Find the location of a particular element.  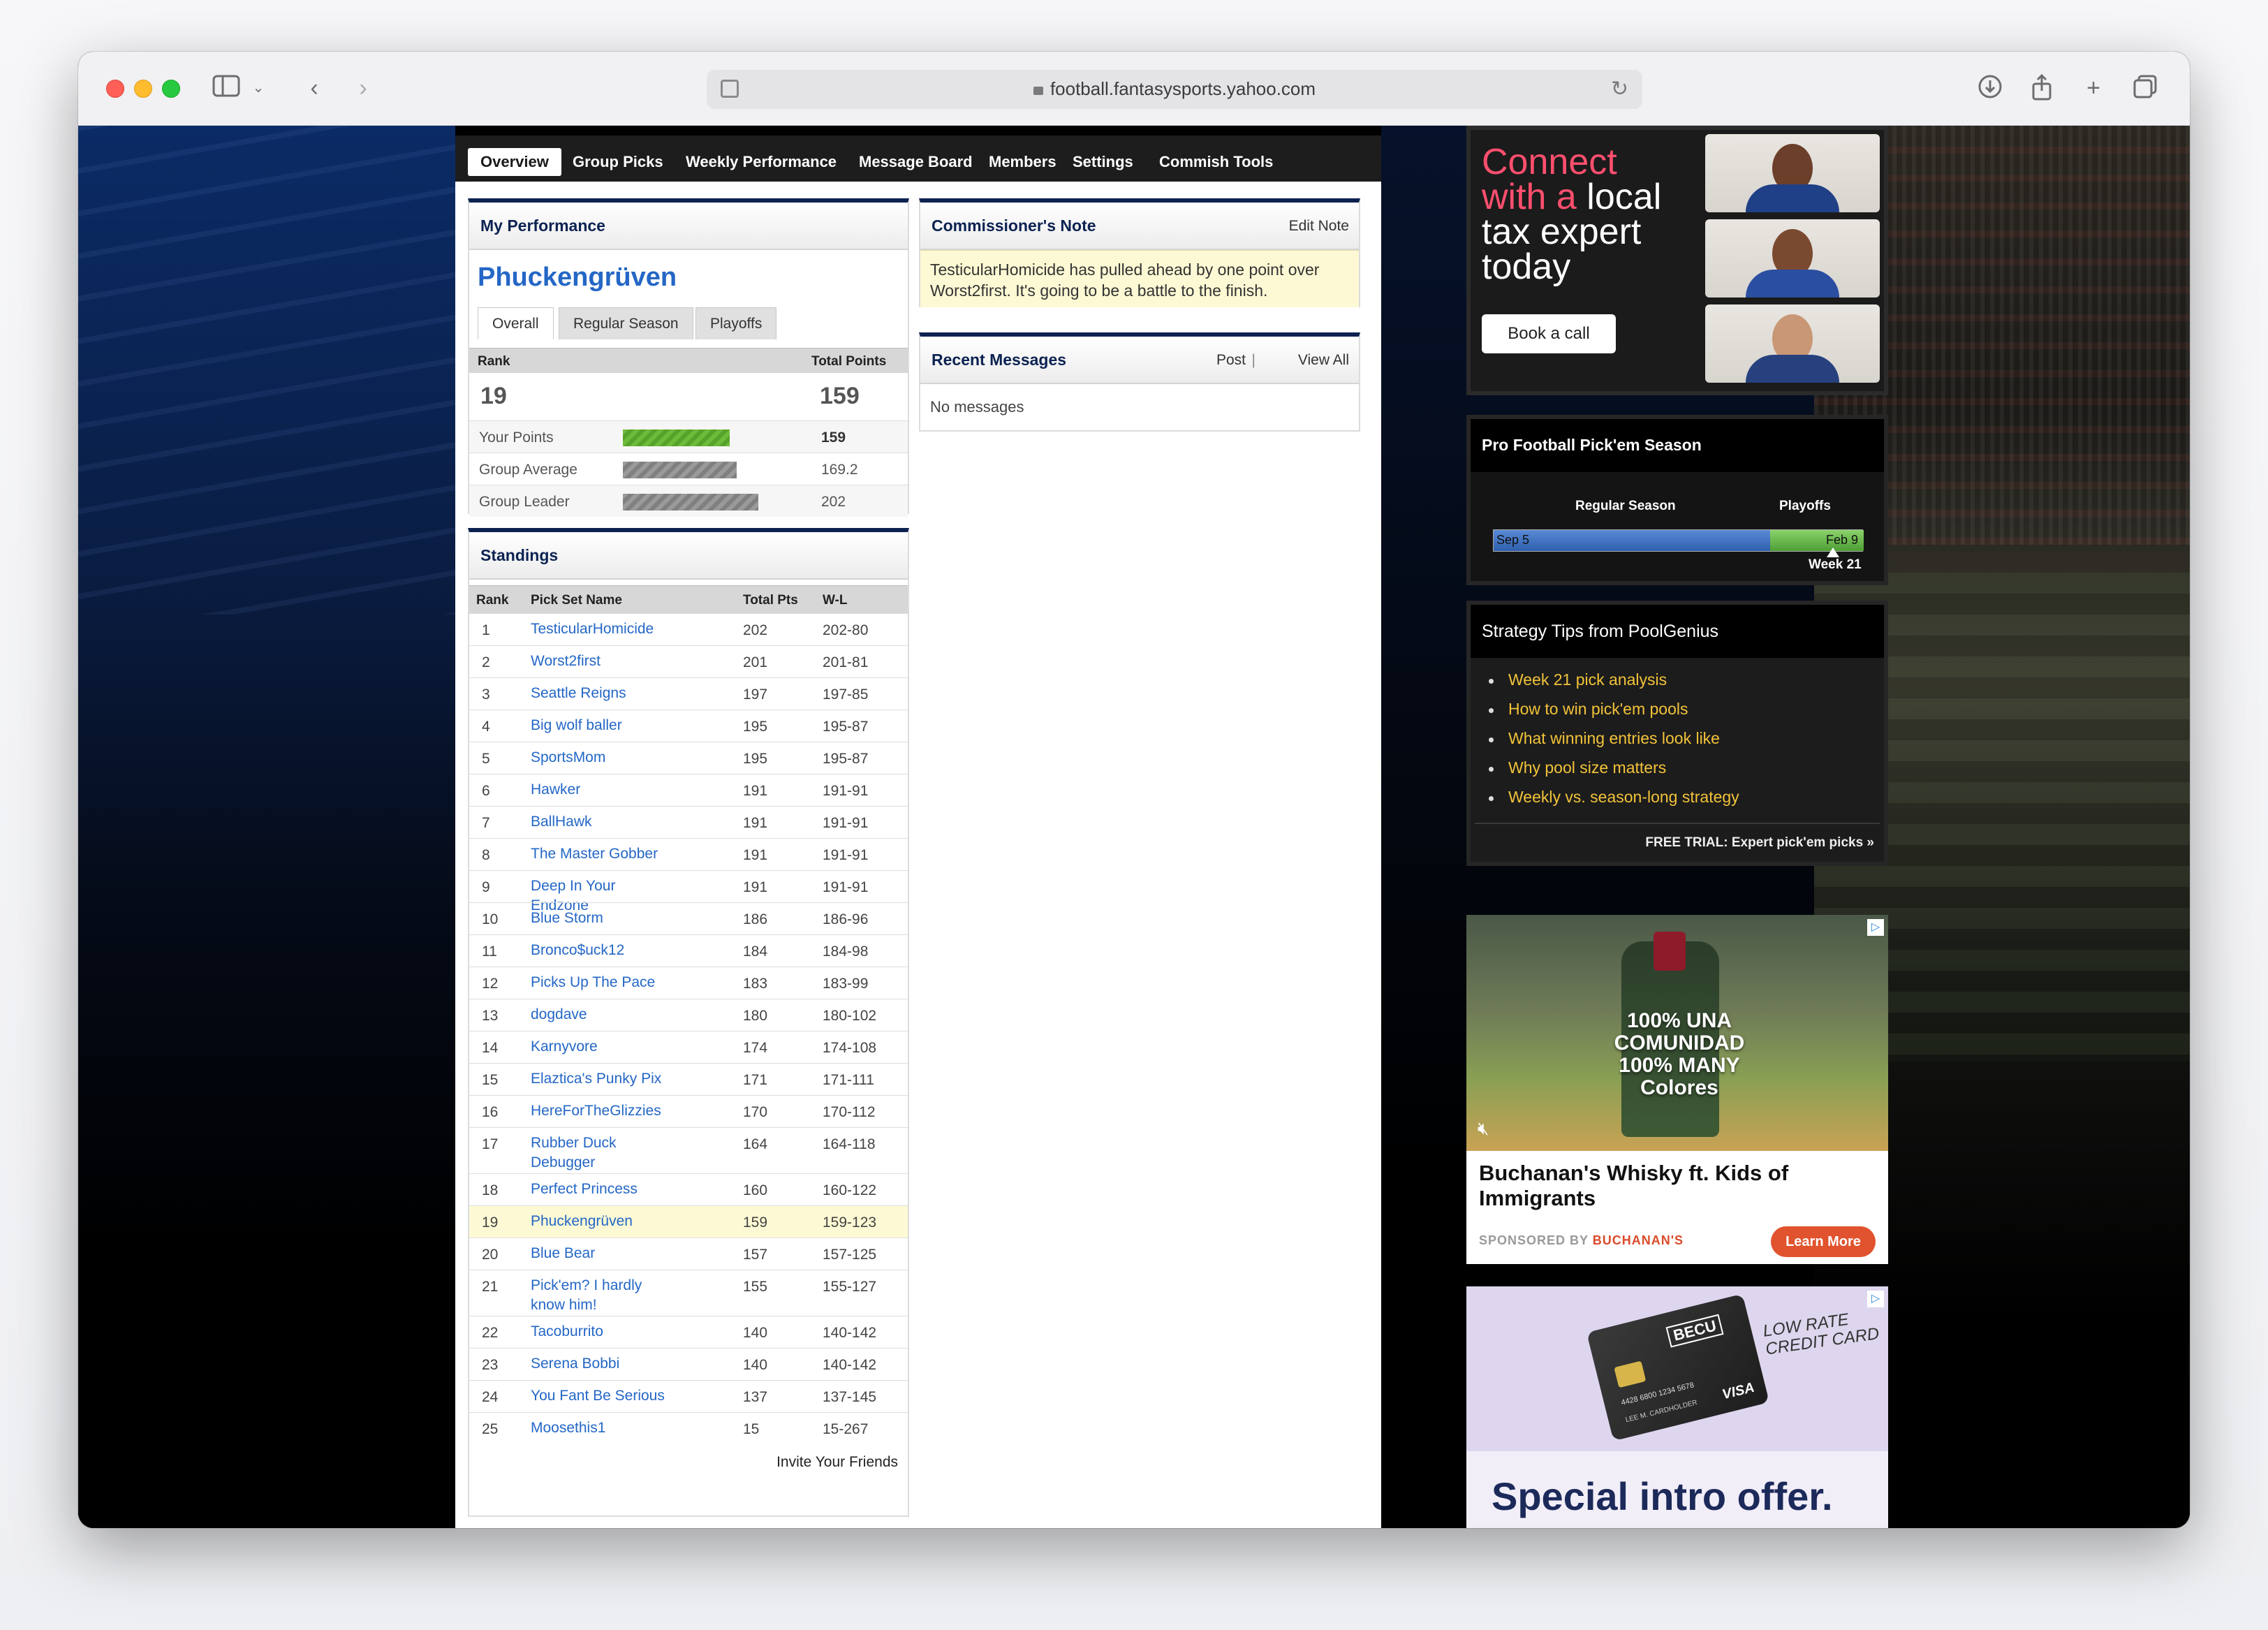

tab-playoffs: Playoffs is located at coordinates (736, 323).